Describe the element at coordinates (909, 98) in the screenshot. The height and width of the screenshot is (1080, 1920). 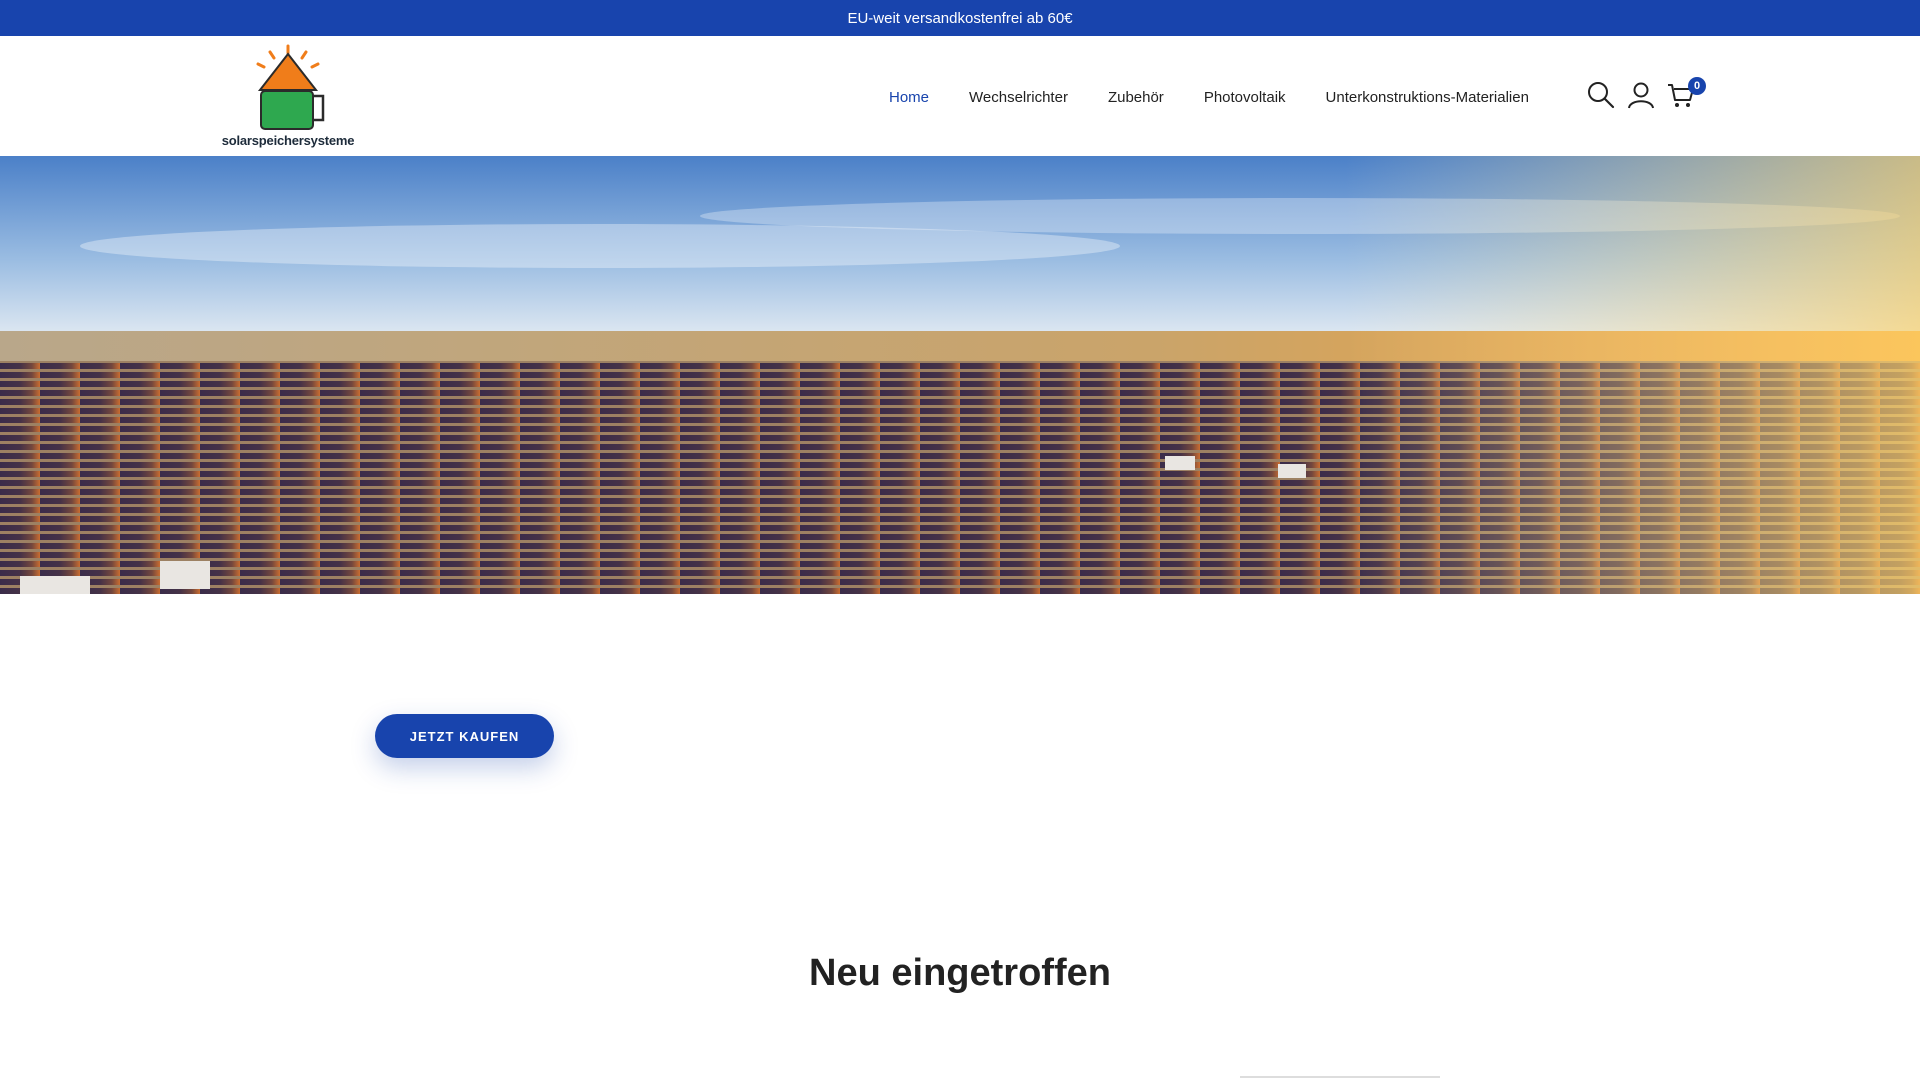
I see `nav-item-home: Home` at that location.